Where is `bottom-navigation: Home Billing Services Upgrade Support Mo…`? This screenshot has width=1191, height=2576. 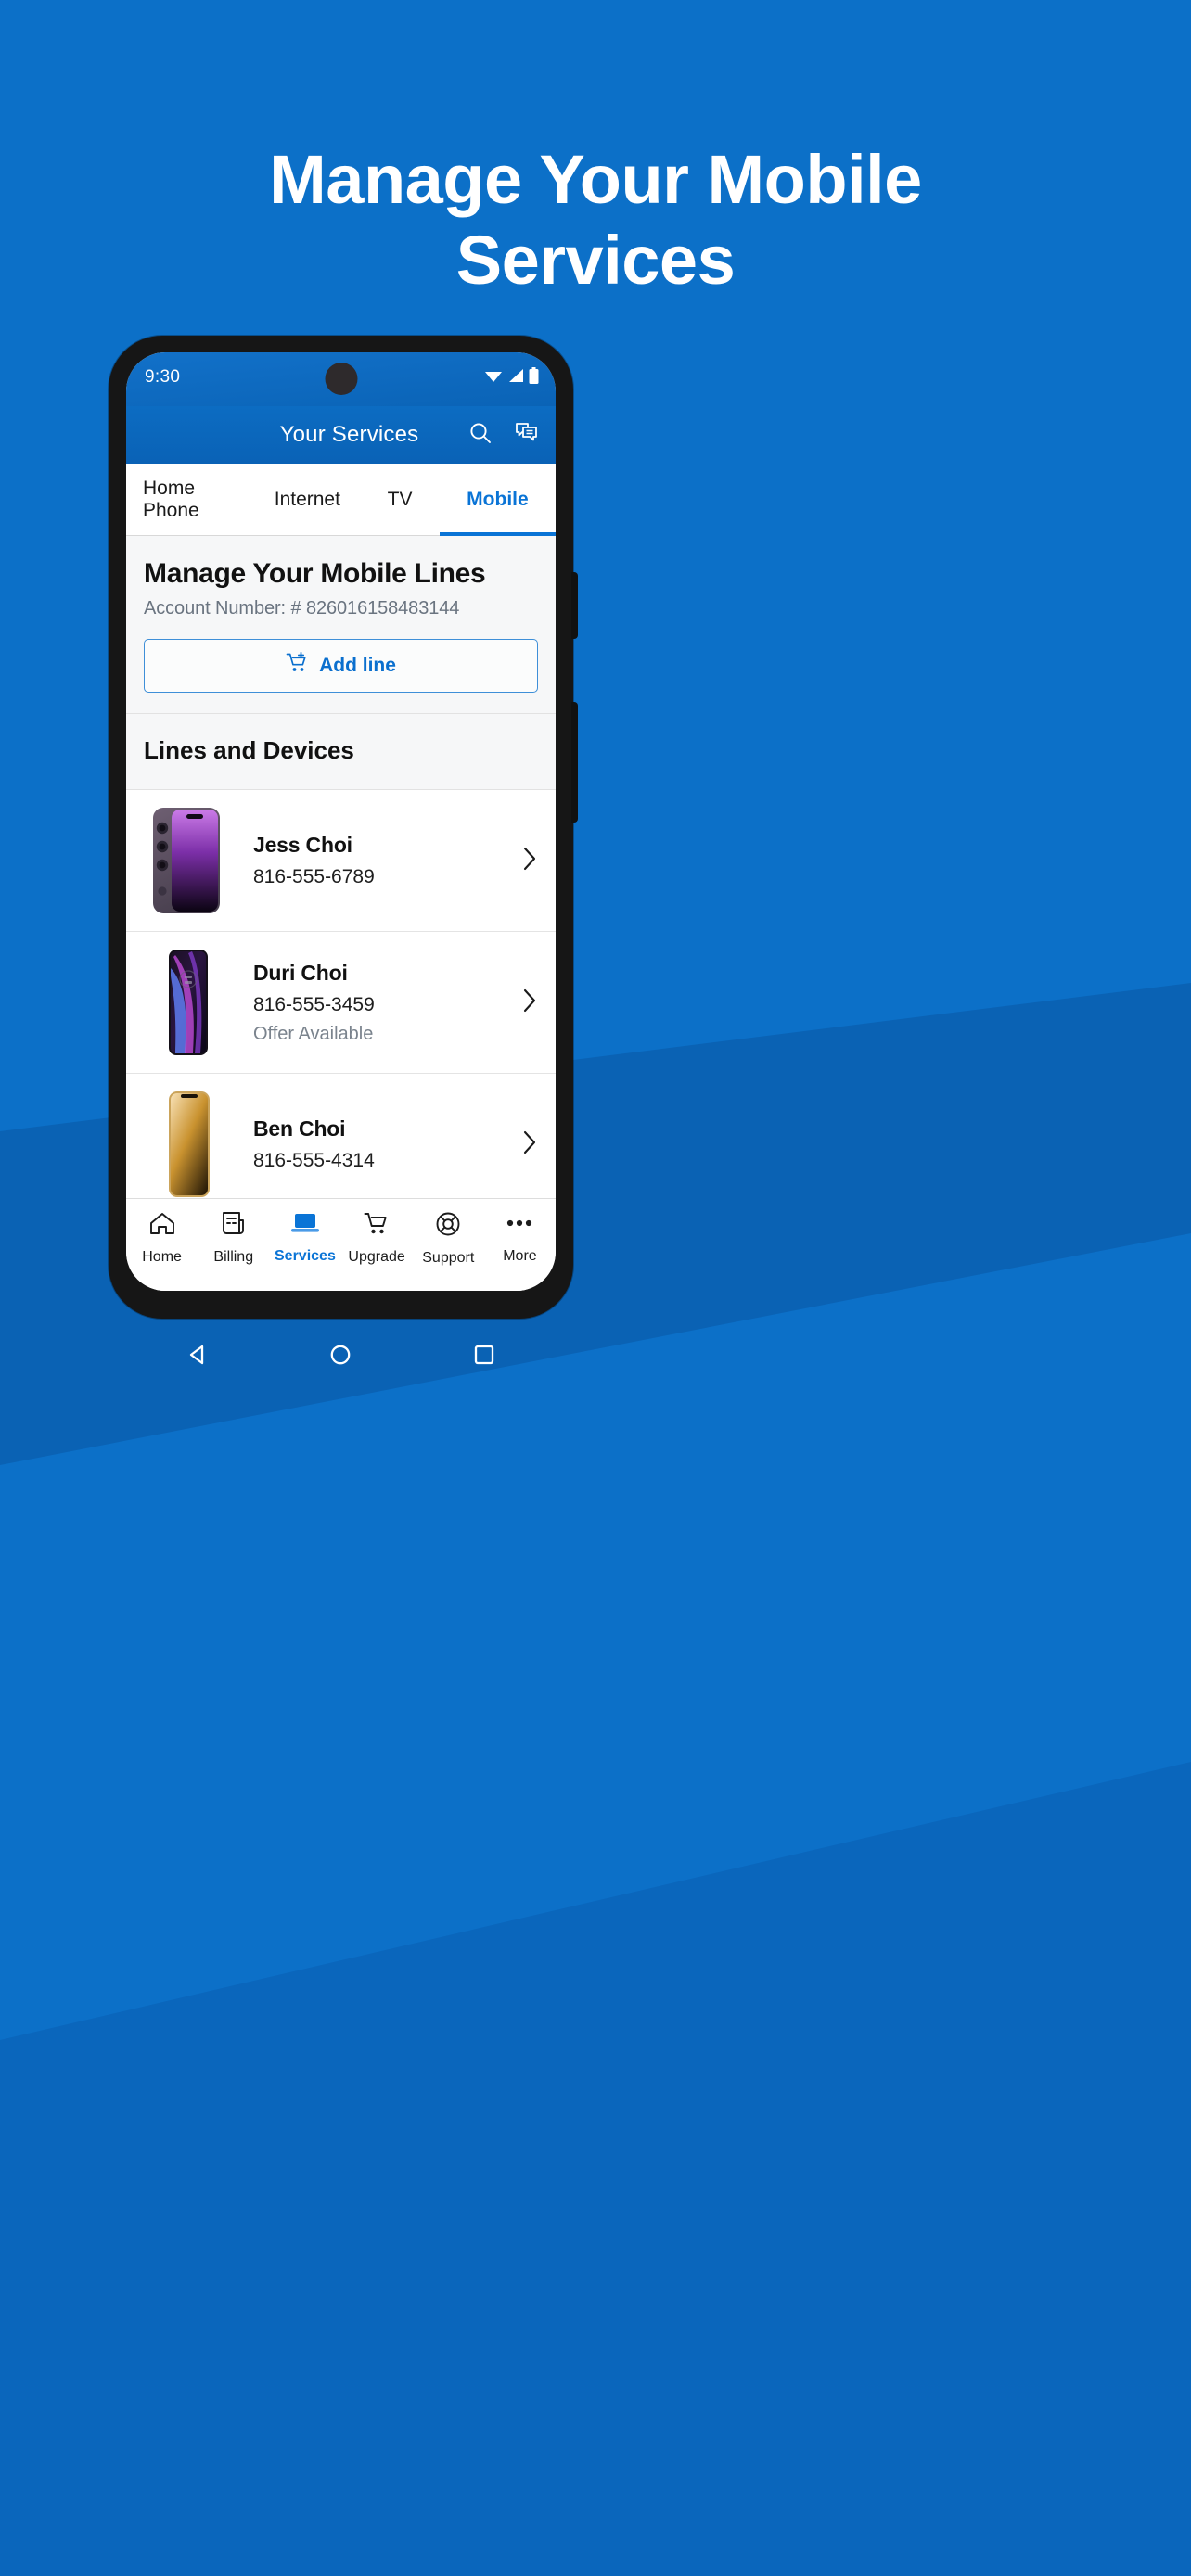 bottom-navigation: Home Billing Services Upgrade Support Mo… is located at coordinates (341, 1244).